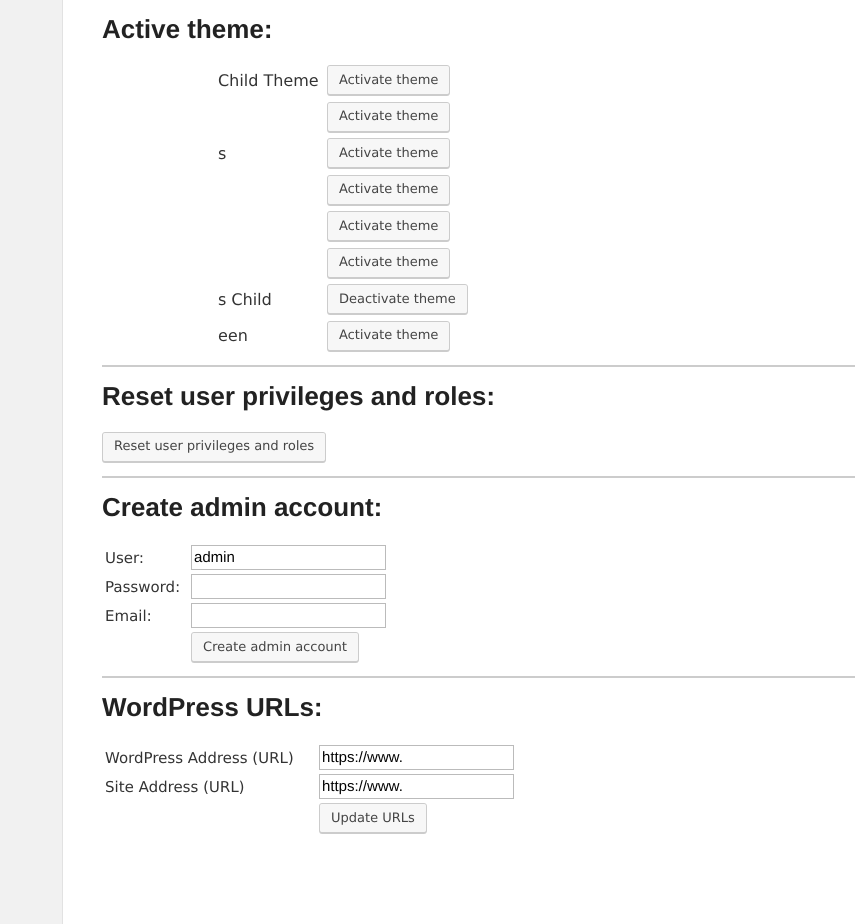  What do you see at coordinates (245, 299) in the screenshot?
I see `theme-name: s Child` at bounding box center [245, 299].